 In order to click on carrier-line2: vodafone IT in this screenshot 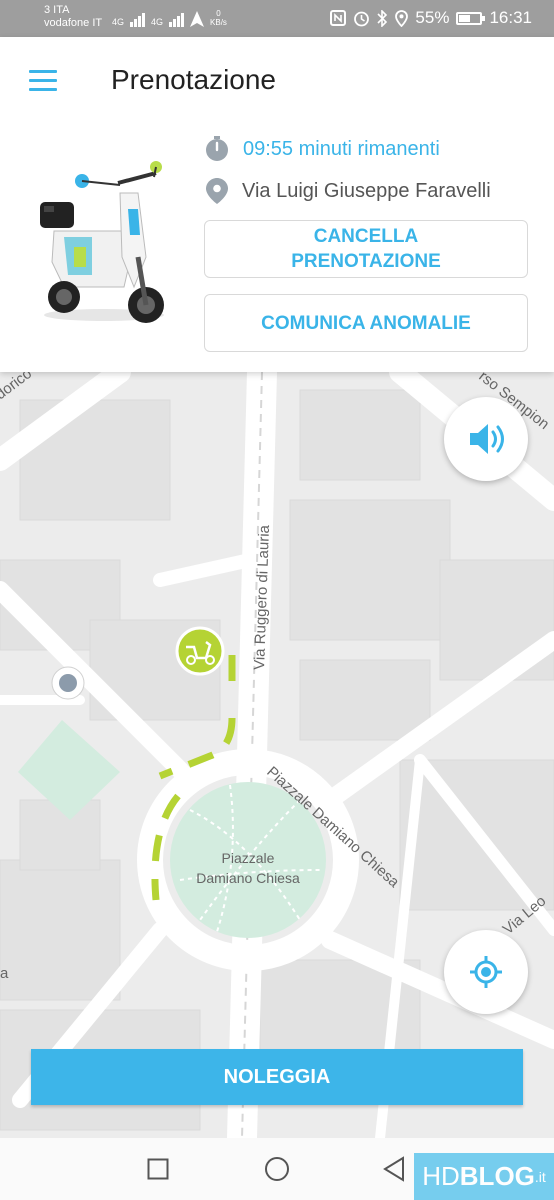, I will do `click(73, 23)`.